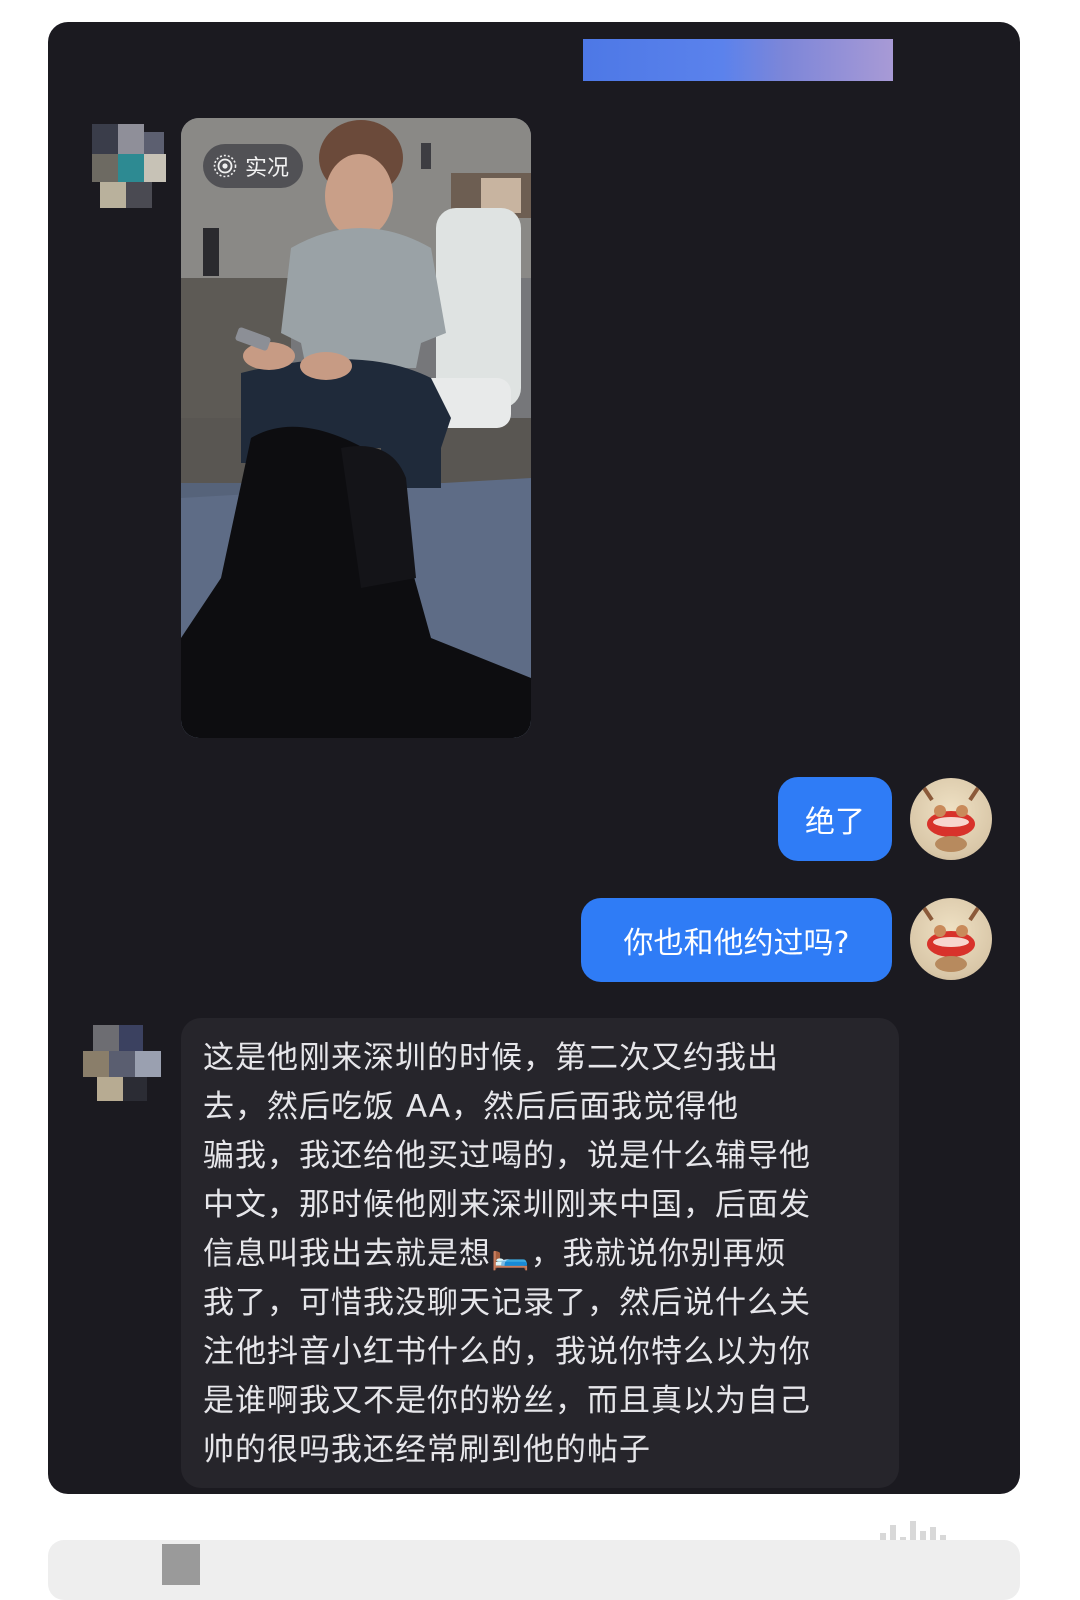  I want to click on message-line: 帅的很吗我还经常刷到他的帖子, so click(427, 1450).